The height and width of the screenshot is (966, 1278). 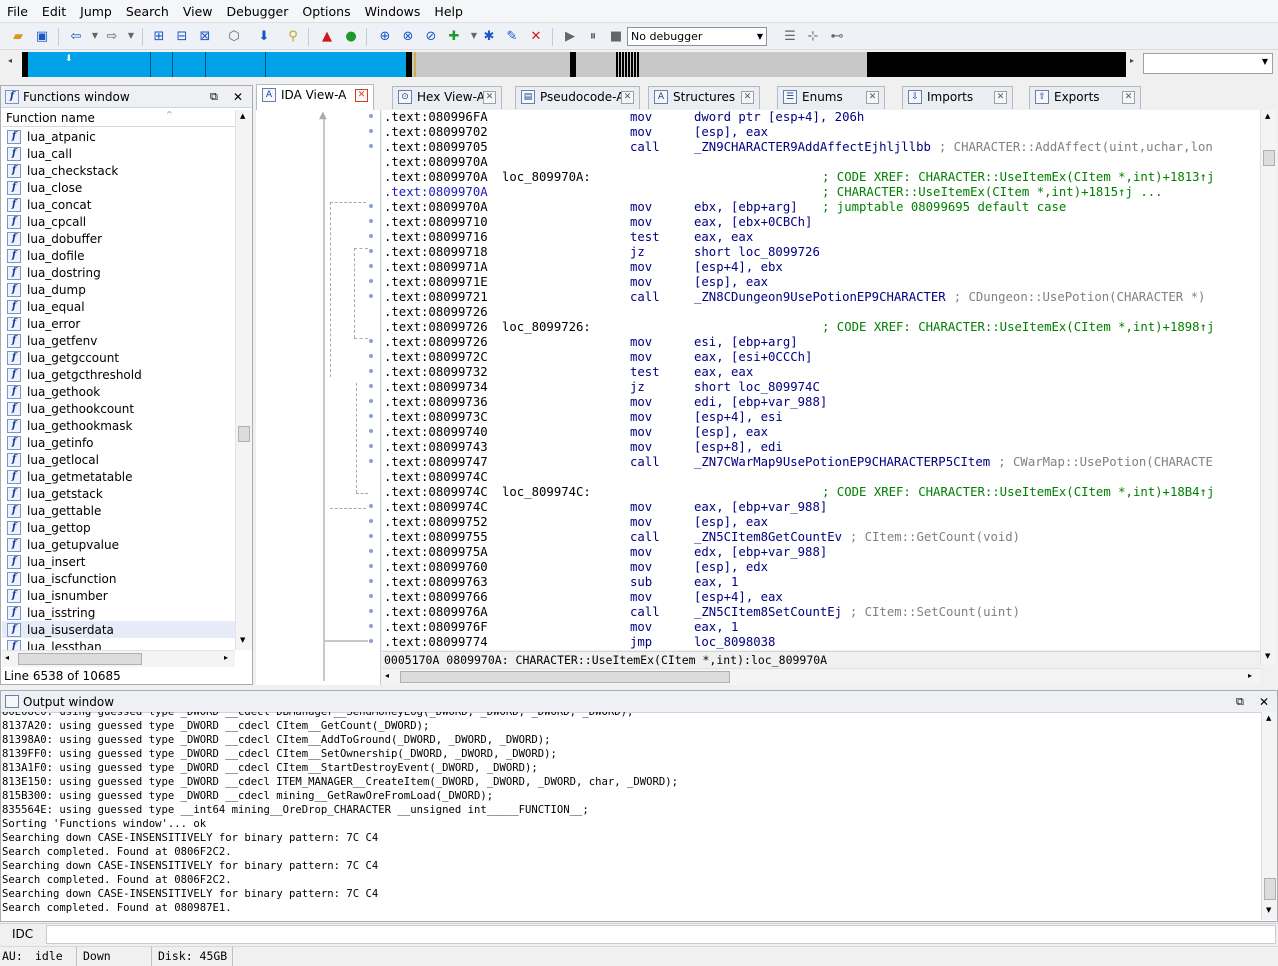 What do you see at coordinates (408, 36) in the screenshot?
I see `edit-function-icon: ⊗` at bounding box center [408, 36].